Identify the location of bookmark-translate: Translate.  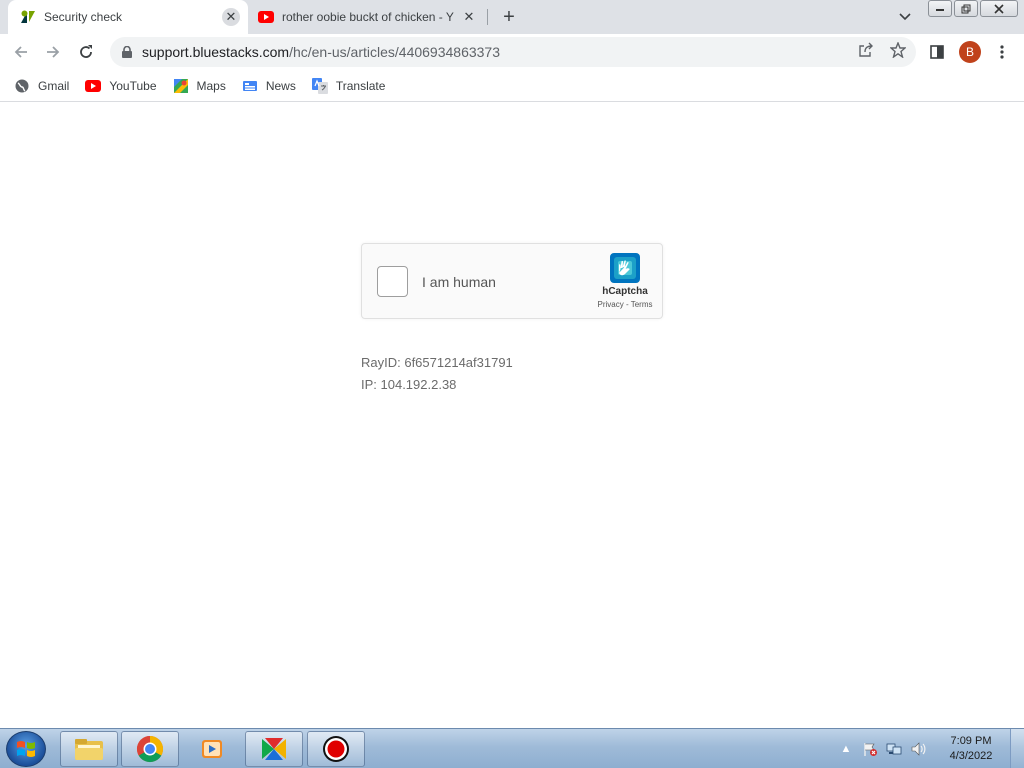
(348, 85).